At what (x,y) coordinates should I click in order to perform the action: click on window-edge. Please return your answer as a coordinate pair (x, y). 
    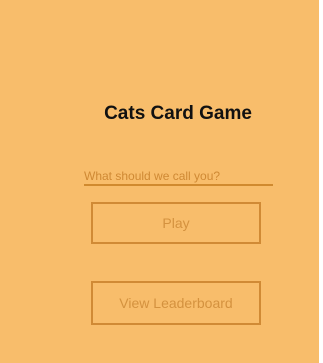
    Looking at the image, I should click on (321, 181).